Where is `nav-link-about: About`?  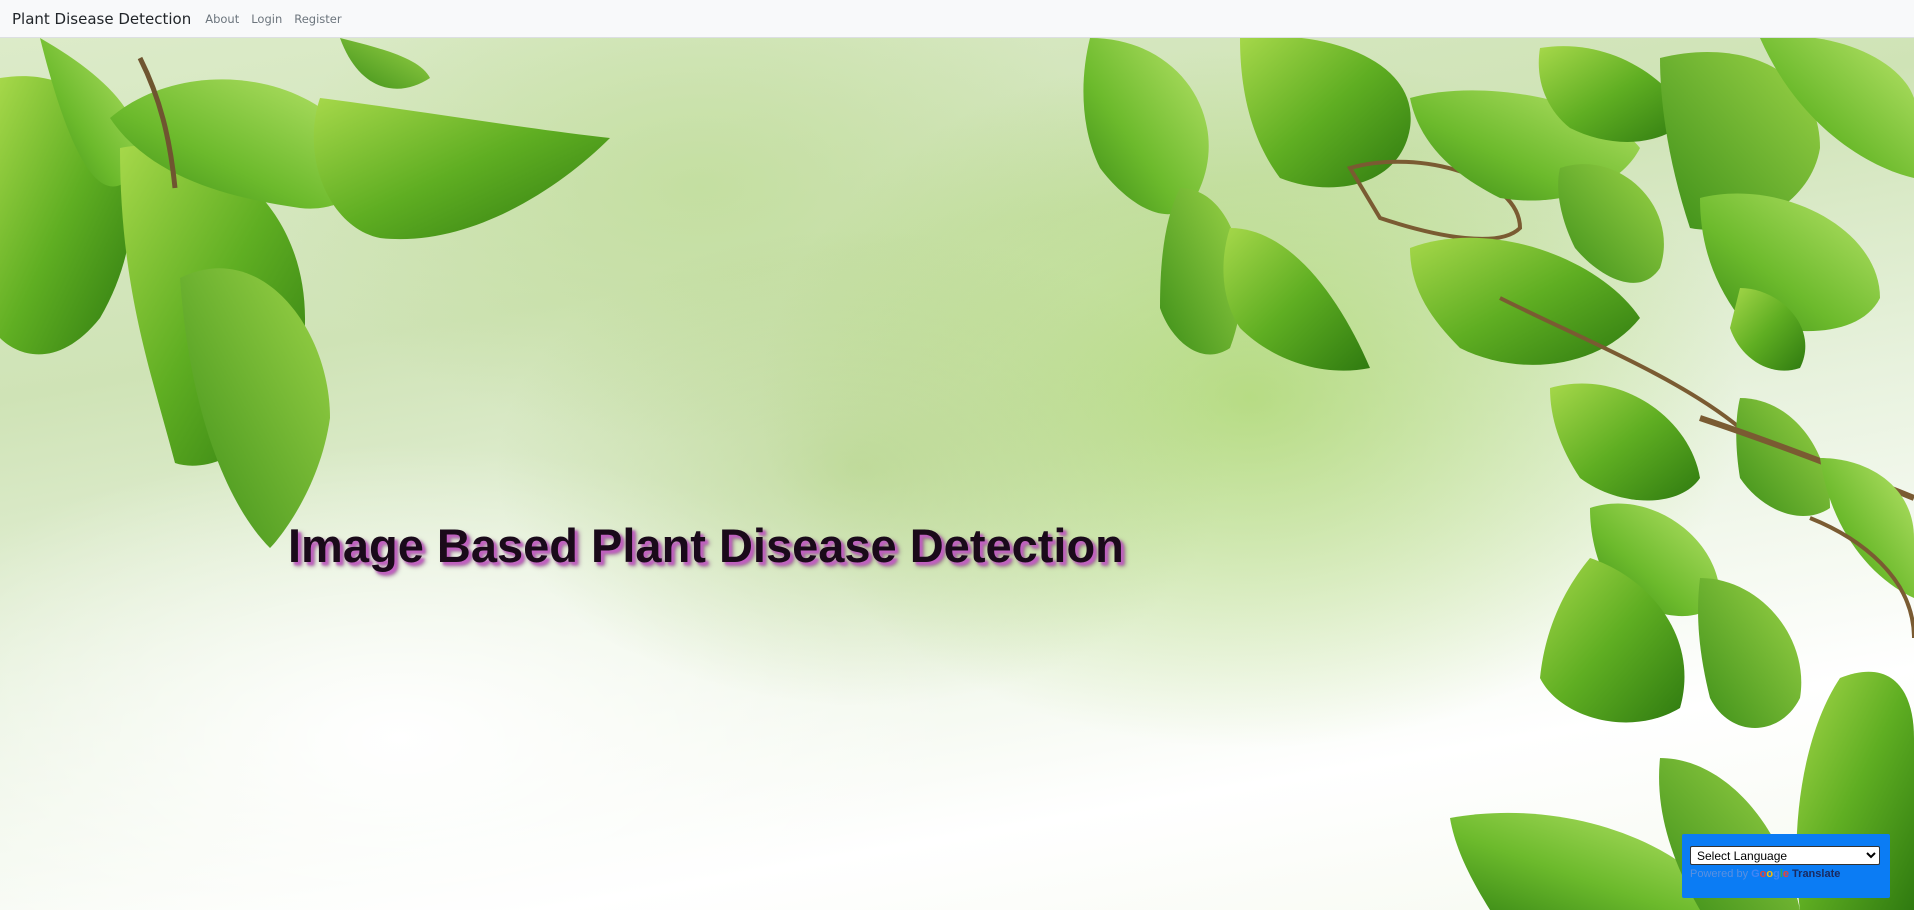
nav-link-about: About is located at coordinates (222, 19).